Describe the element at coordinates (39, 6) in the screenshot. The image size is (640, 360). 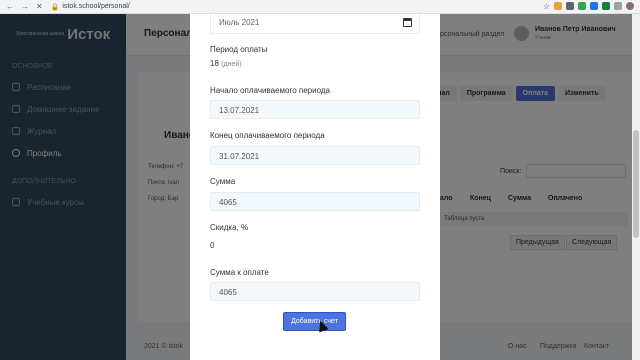
I see `stop-icon: ✕` at that location.